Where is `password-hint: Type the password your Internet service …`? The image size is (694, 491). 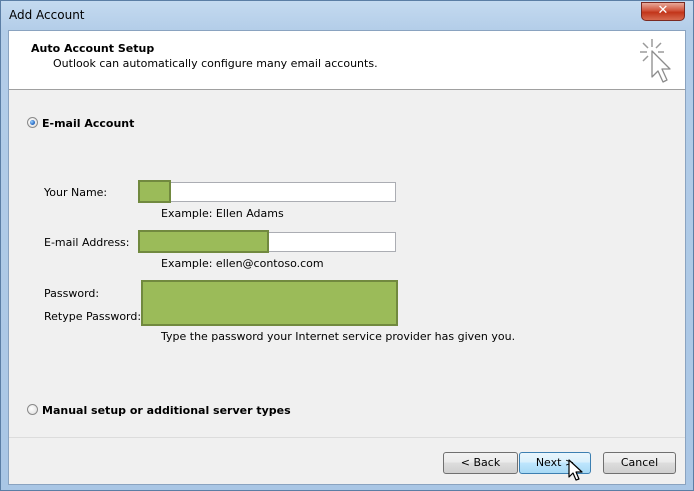
password-hint: Type the password your Internet service … is located at coordinates (338, 336).